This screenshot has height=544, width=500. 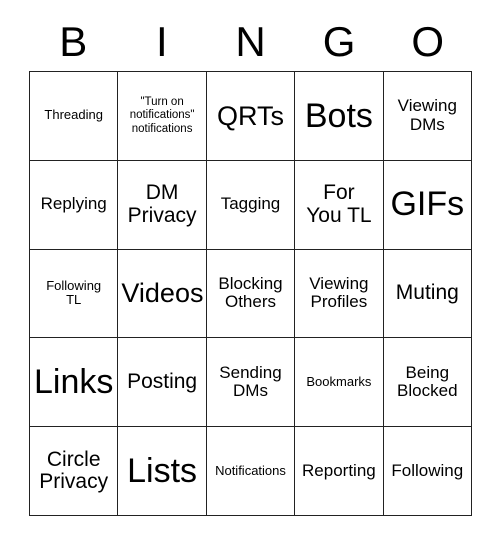 I want to click on bingo-cell: Following TL, so click(x=74, y=294).